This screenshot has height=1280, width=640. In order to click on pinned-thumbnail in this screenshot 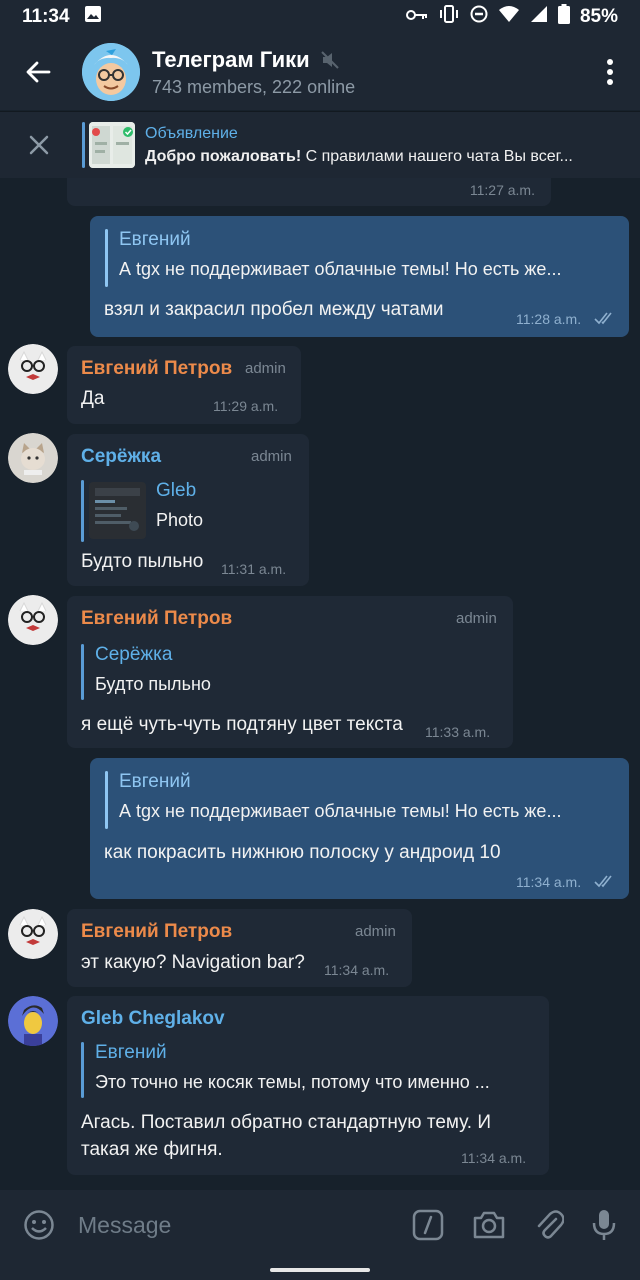, I will do `click(112, 145)`.